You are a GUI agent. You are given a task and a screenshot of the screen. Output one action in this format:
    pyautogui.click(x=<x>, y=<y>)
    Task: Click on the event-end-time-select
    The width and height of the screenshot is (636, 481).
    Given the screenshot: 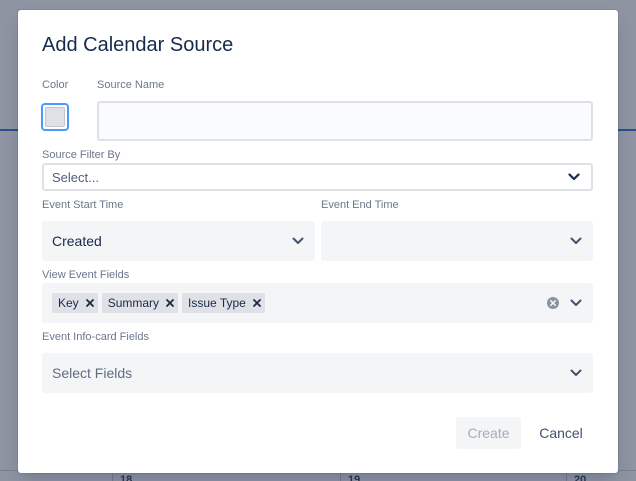 What is the action you would take?
    pyautogui.click(x=457, y=241)
    